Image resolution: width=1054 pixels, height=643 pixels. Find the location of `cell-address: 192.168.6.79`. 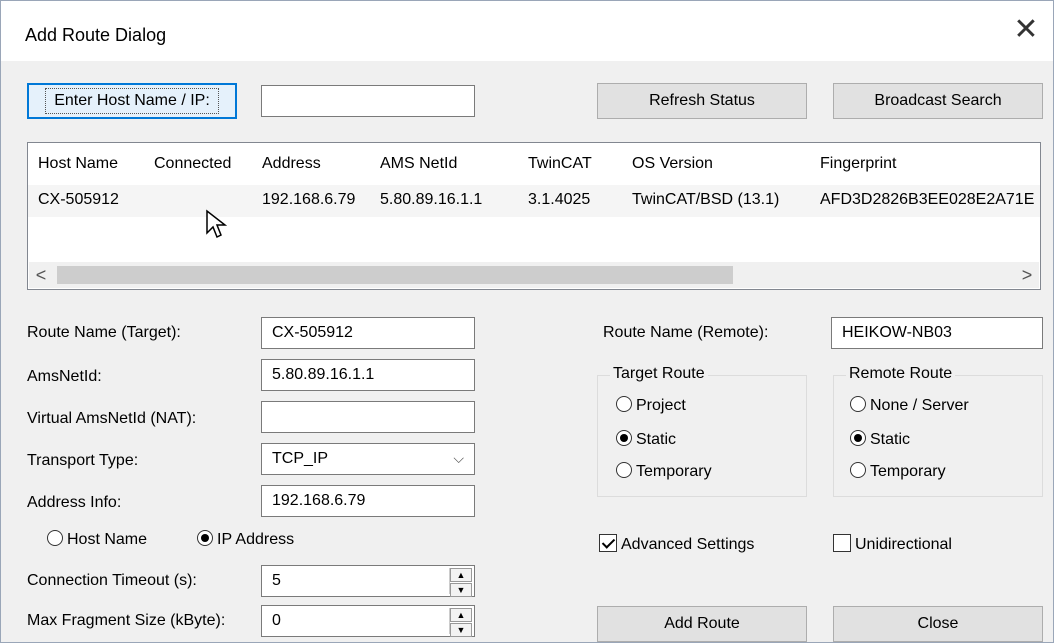

cell-address: 192.168.6.79 is located at coordinates (309, 199).